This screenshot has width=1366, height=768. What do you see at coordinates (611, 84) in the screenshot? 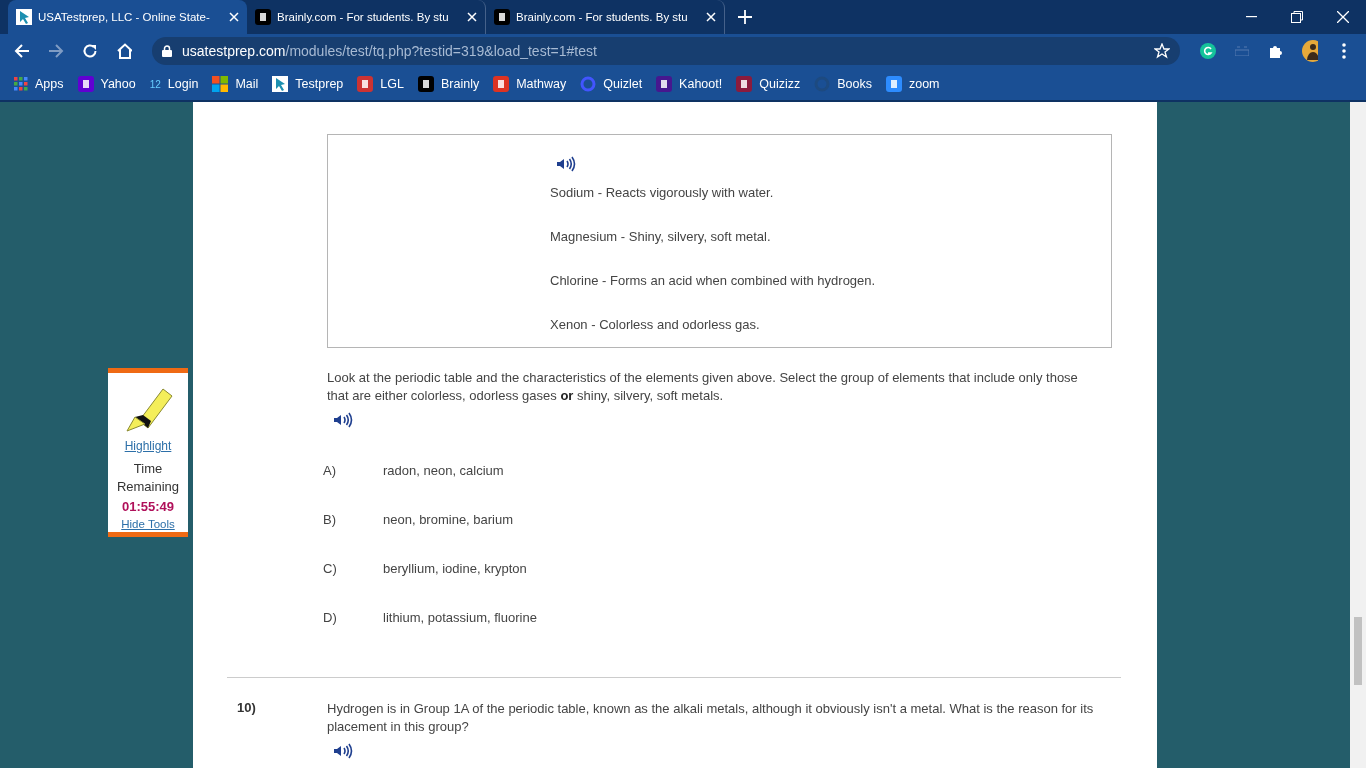
I see `bookmark-link: Quizlet` at bounding box center [611, 84].